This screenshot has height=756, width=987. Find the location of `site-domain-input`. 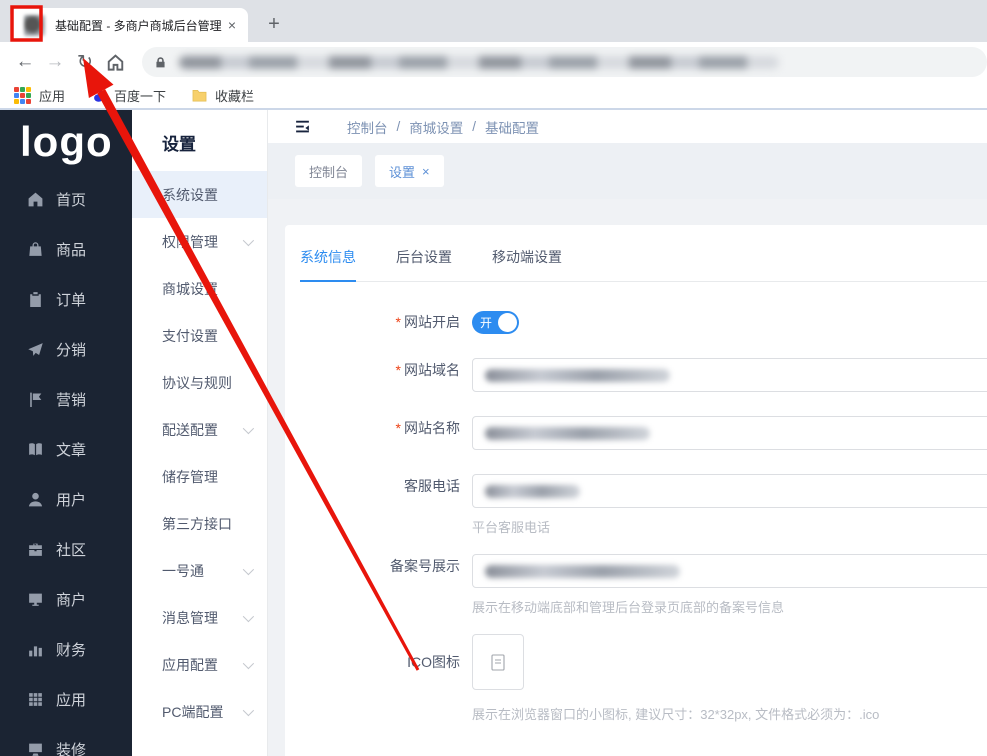

site-domain-input is located at coordinates (729, 375).